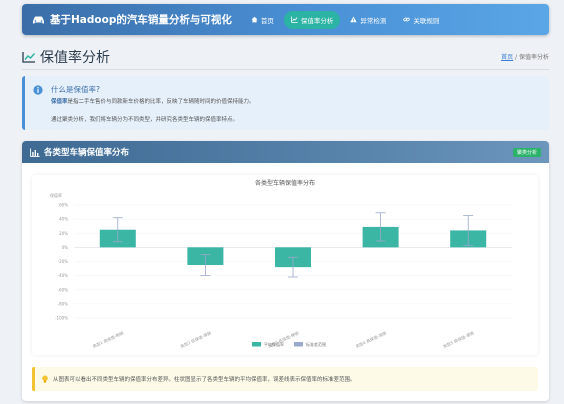  Describe the element at coordinates (317, 20) in the screenshot. I see `nav-item-label: 保值率分析` at that location.